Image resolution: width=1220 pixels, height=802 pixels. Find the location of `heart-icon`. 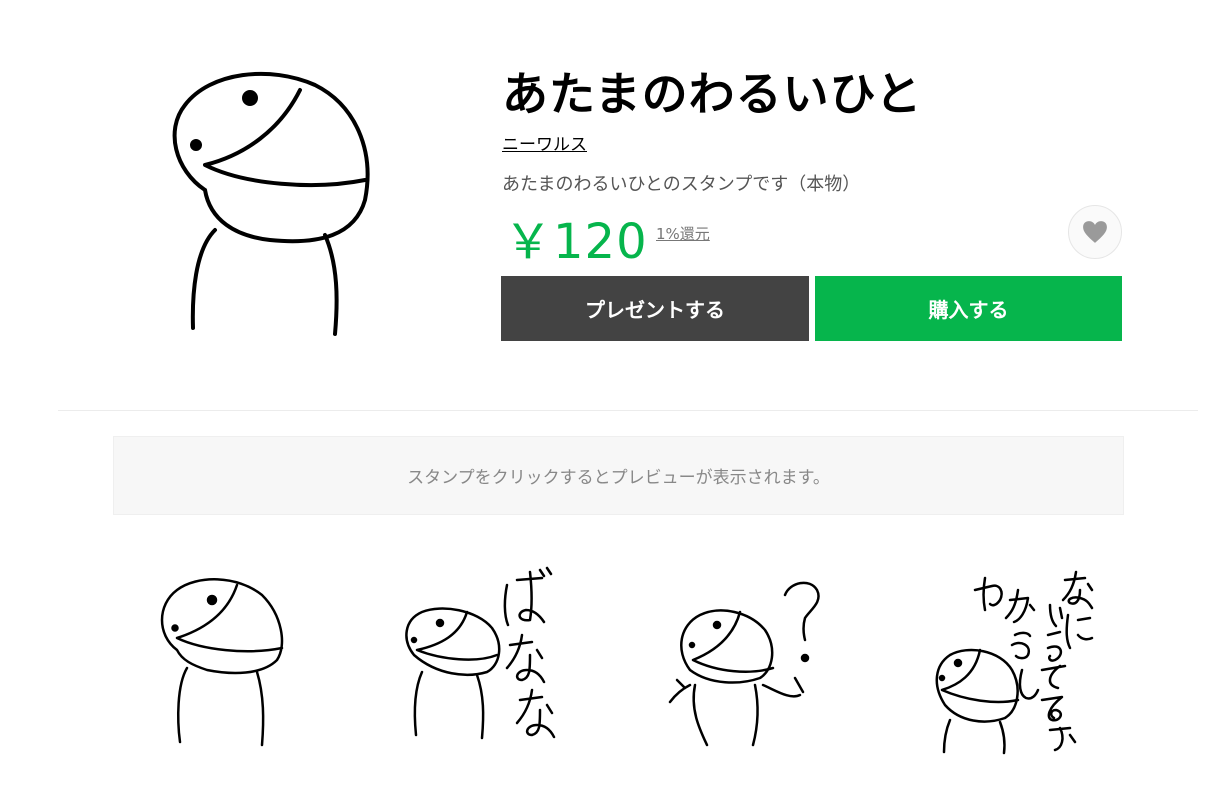

heart-icon is located at coordinates (1095, 232).